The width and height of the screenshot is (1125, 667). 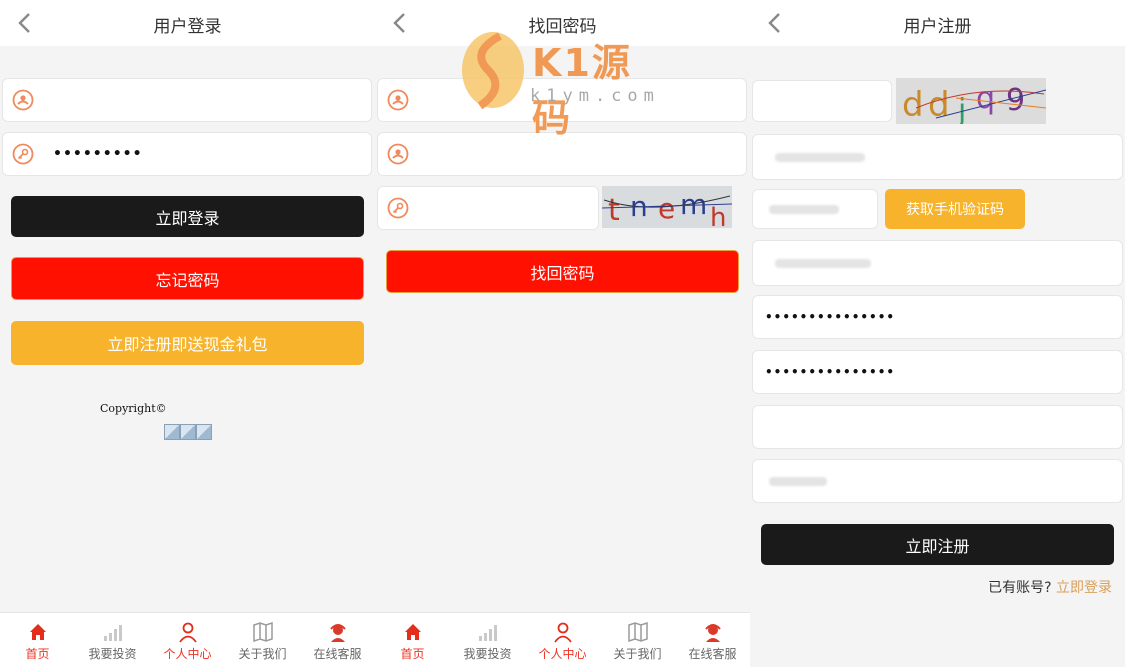 What do you see at coordinates (187, 154) in the screenshot?
I see `password-input: •••••••••` at bounding box center [187, 154].